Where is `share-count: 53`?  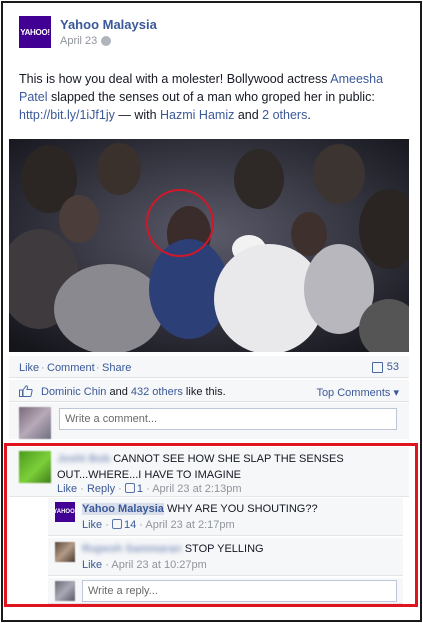 share-count: 53 is located at coordinates (385, 367).